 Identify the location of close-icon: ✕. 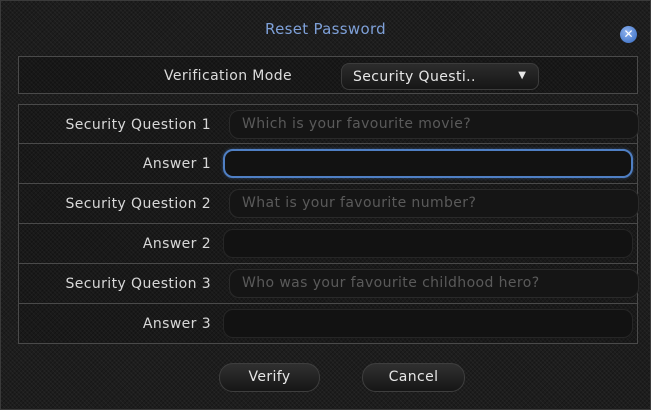
(628, 34).